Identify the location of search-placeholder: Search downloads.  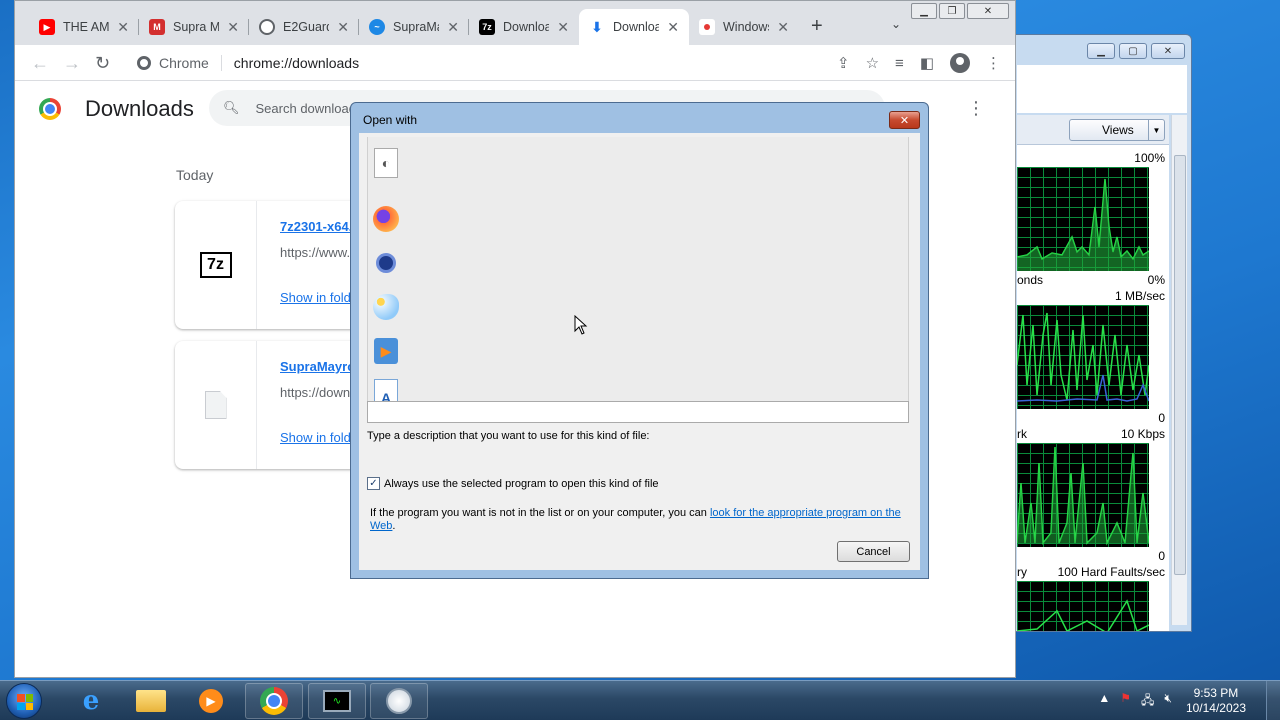
(309, 108).